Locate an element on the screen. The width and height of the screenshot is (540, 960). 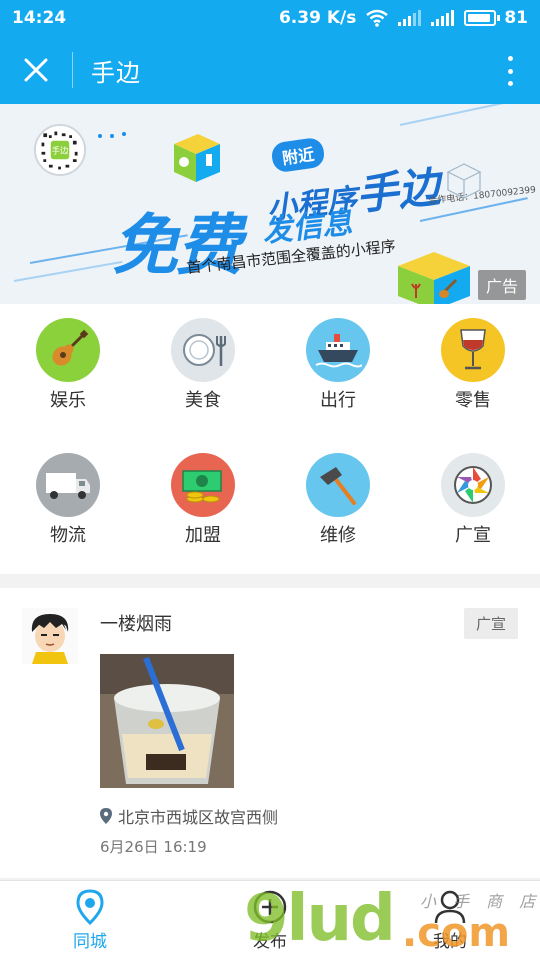
battery-level: 81 is located at coordinates (516, 18).